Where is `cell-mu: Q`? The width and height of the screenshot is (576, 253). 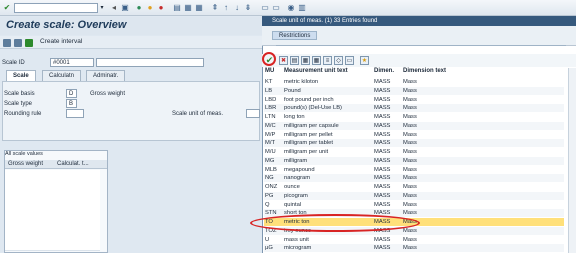 cell-mu: Q is located at coordinates (267, 204).